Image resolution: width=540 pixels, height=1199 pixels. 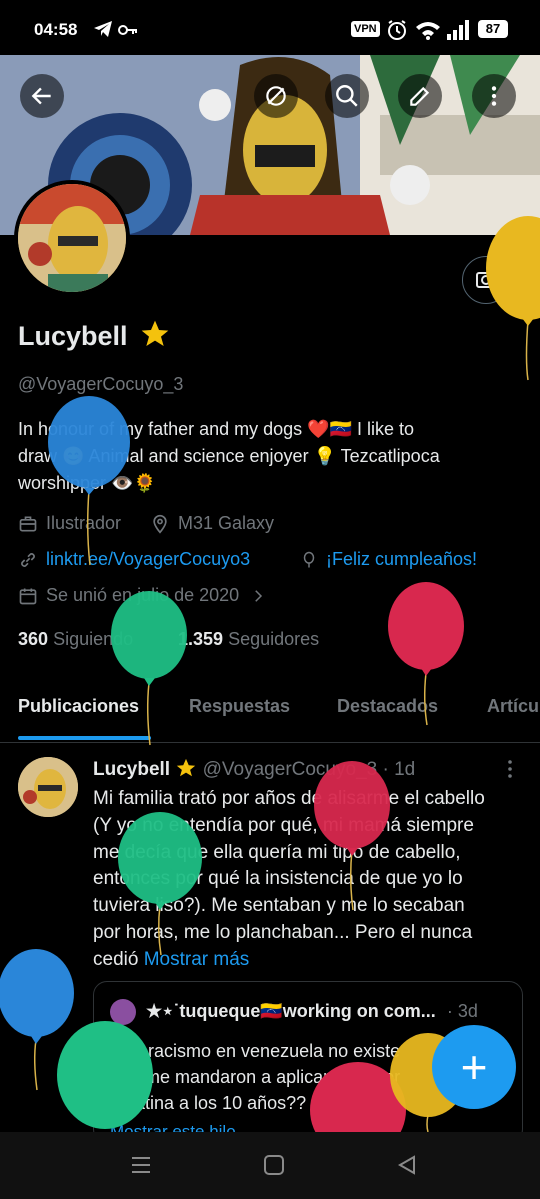 What do you see at coordinates (406, 1165) in the screenshot?
I see `back-triangle-icon` at bounding box center [406, 1165].